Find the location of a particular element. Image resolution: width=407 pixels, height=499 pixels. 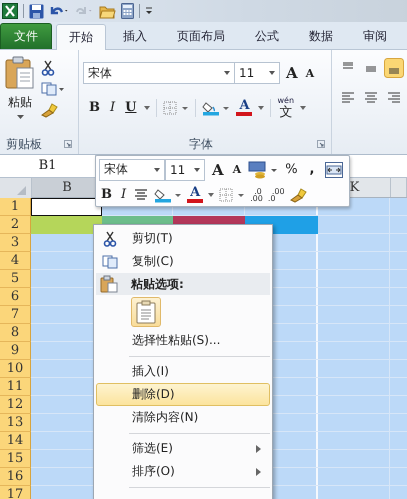

row-header: 9 is located at coordinates (15, 351).